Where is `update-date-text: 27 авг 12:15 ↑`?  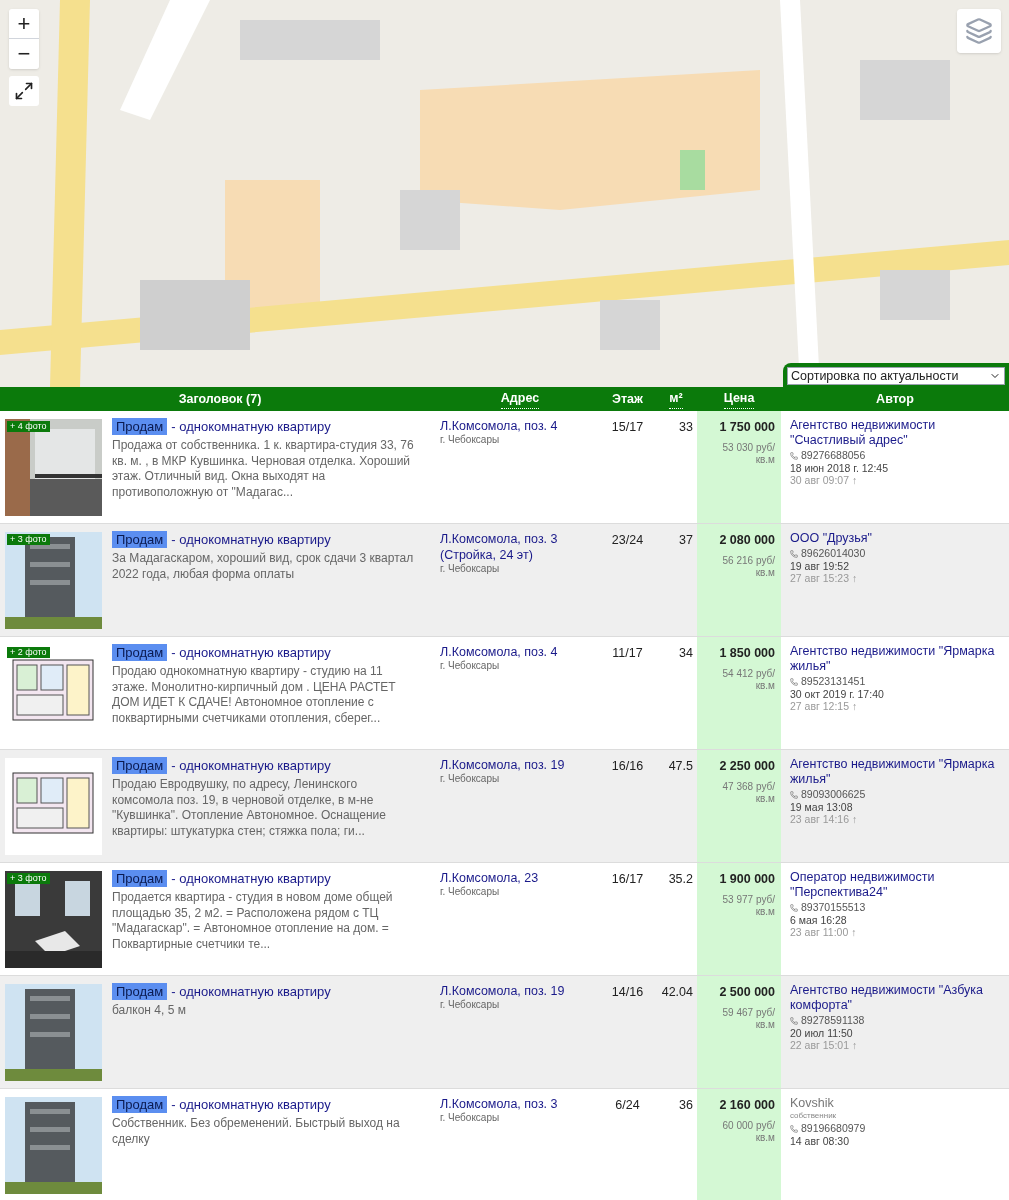
update-date-text: 27 авг 12:15 ↑ is located at coordinates (824, 706).